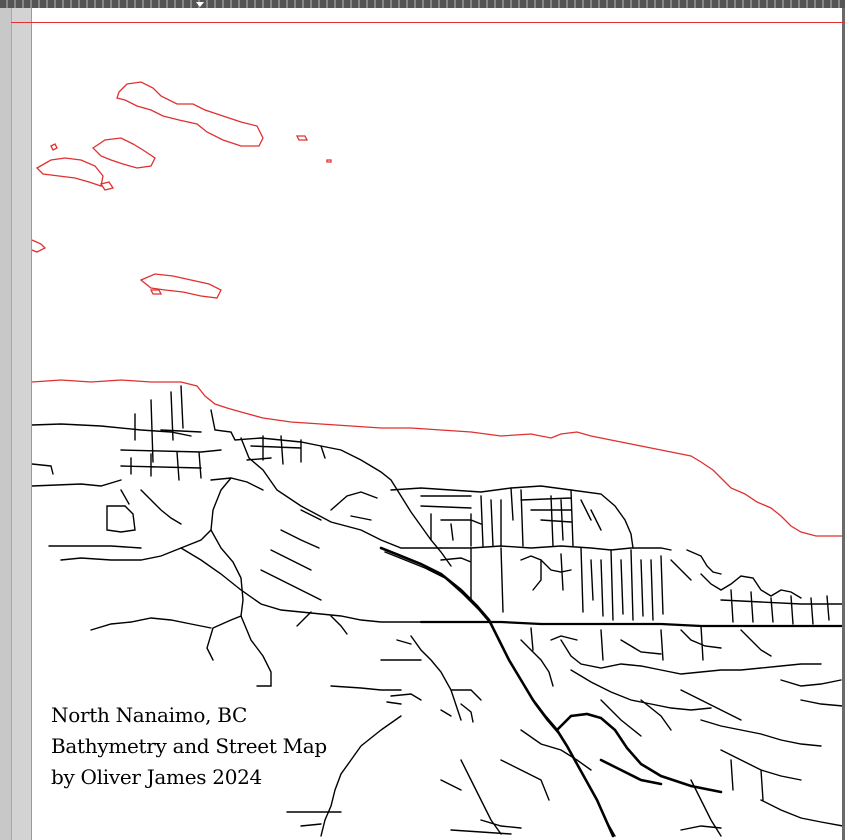 Image resolution: width=845 pixels, height=840 pixels. I want to click on highway, so click(551, 692).